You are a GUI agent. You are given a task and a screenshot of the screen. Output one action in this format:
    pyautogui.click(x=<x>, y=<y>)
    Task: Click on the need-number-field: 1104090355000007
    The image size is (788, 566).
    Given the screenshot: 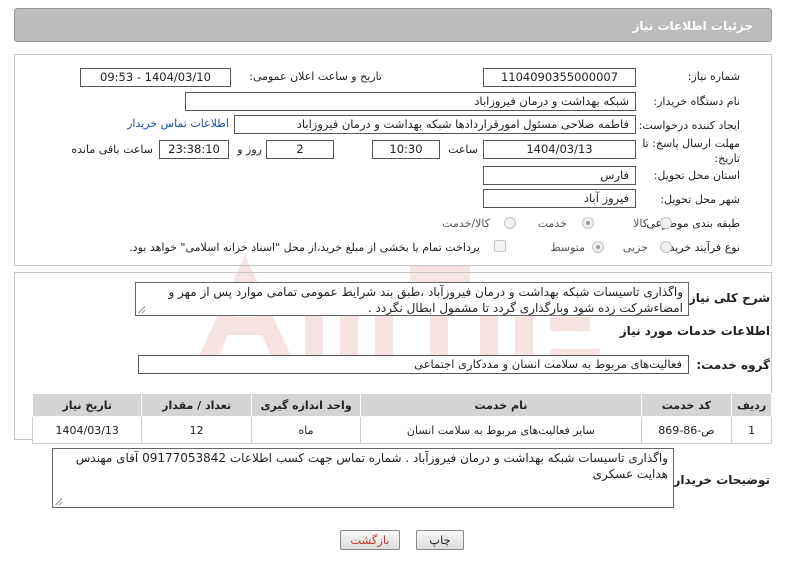 What is the action you would take?
    pyautogui.click(x=559, y=77)
    